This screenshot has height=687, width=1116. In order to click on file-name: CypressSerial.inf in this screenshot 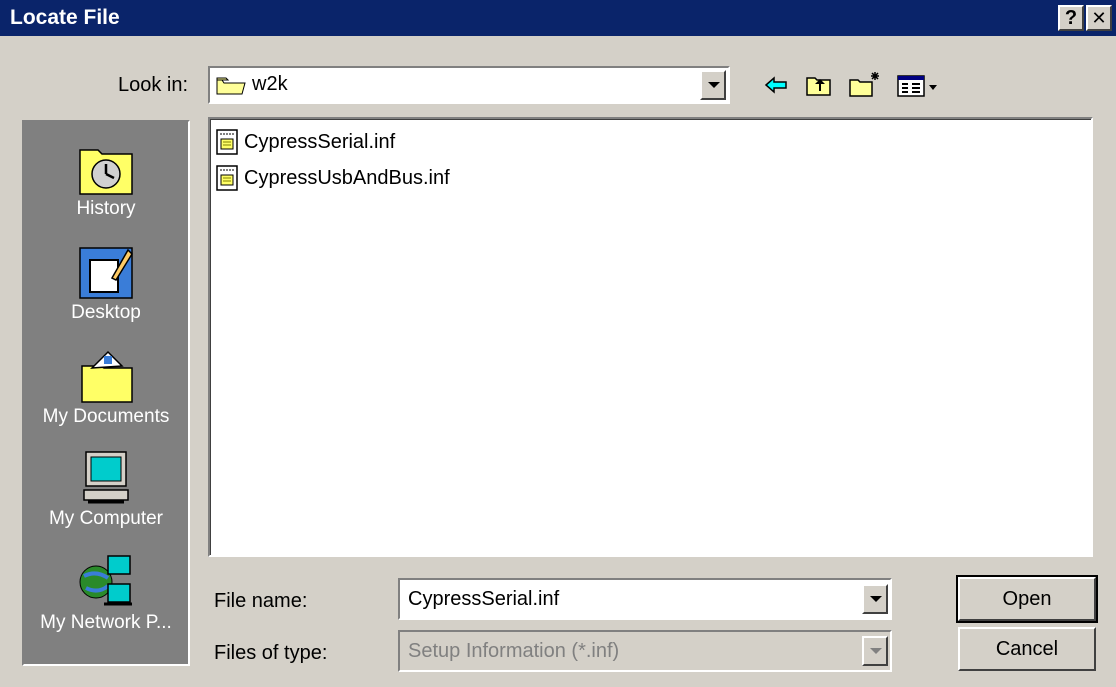, I will do `click(320, 141)`.